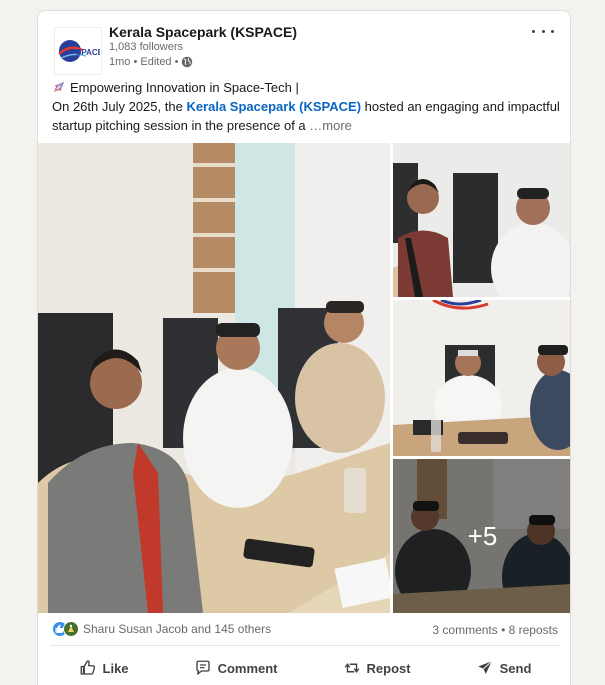  What do you see at coordinates (177, 629) in the screenshot?
I see `reaction-names: Sharu Susan Jacob and 145 others` at bounding box center [177, 629].